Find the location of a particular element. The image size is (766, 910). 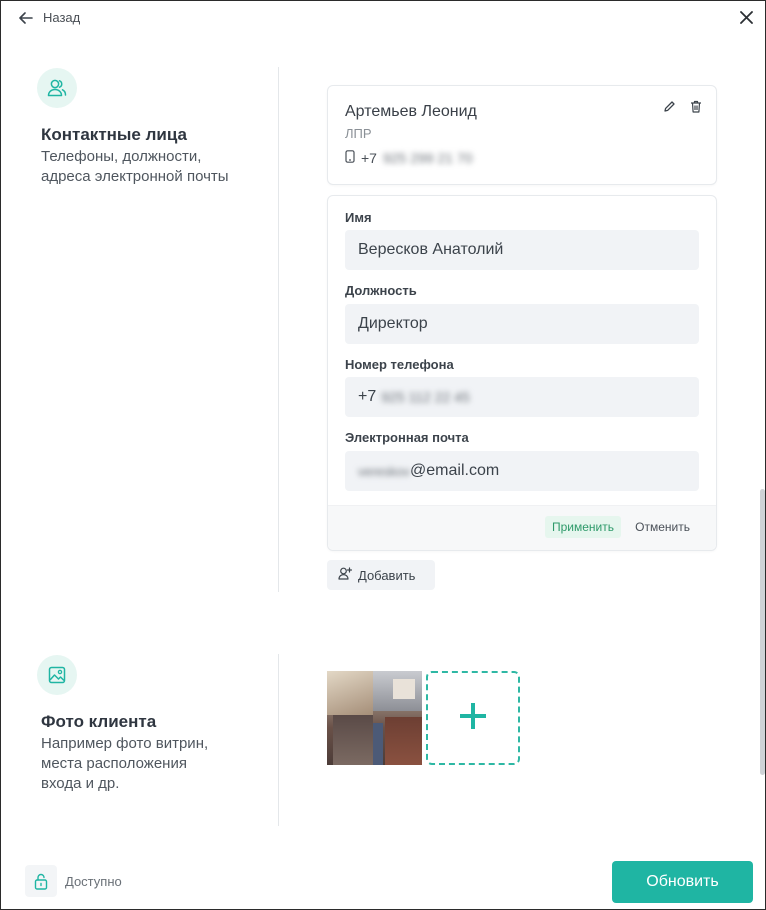

availability-toggle: Доступно is located at coordinates (73, 881).